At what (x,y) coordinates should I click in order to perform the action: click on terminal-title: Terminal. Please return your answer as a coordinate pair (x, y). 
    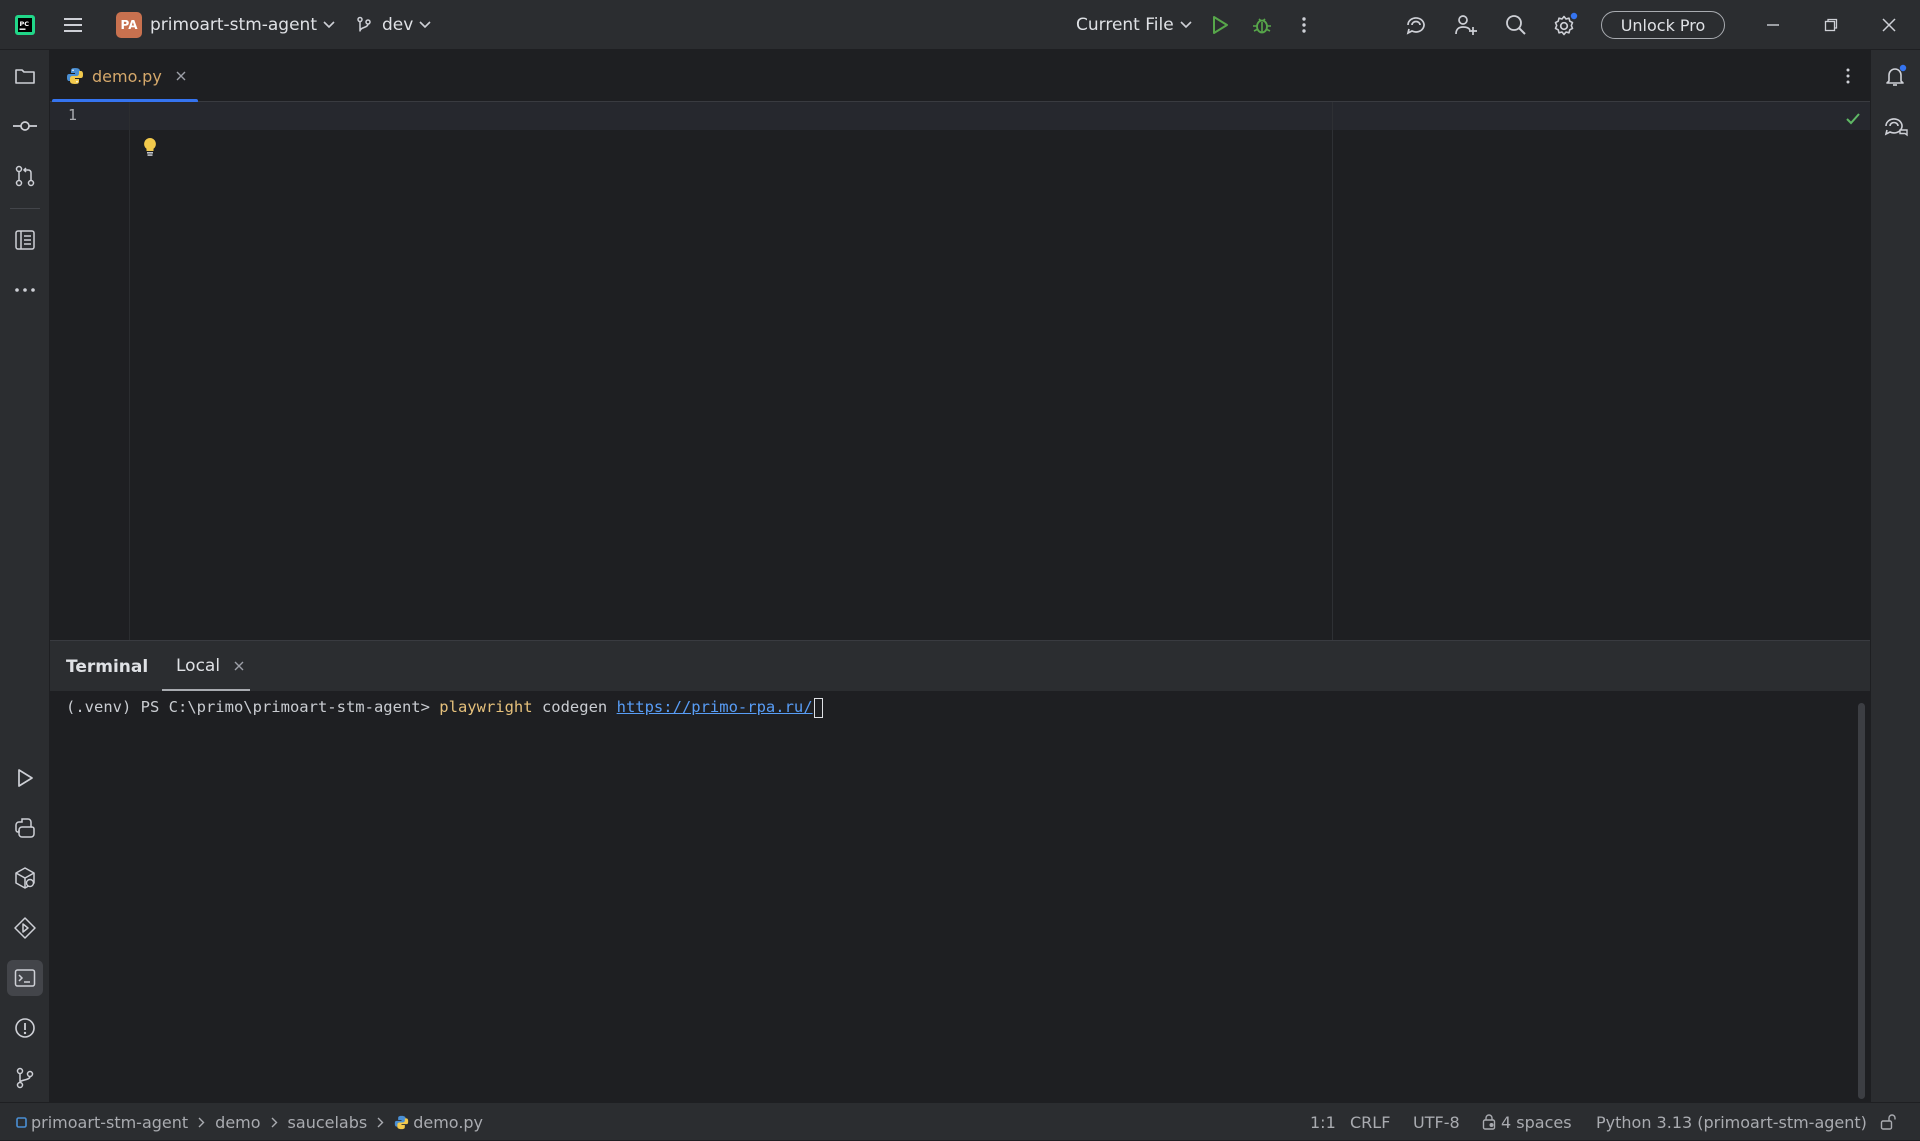
    Looking at the image, I should click on (107, 667).